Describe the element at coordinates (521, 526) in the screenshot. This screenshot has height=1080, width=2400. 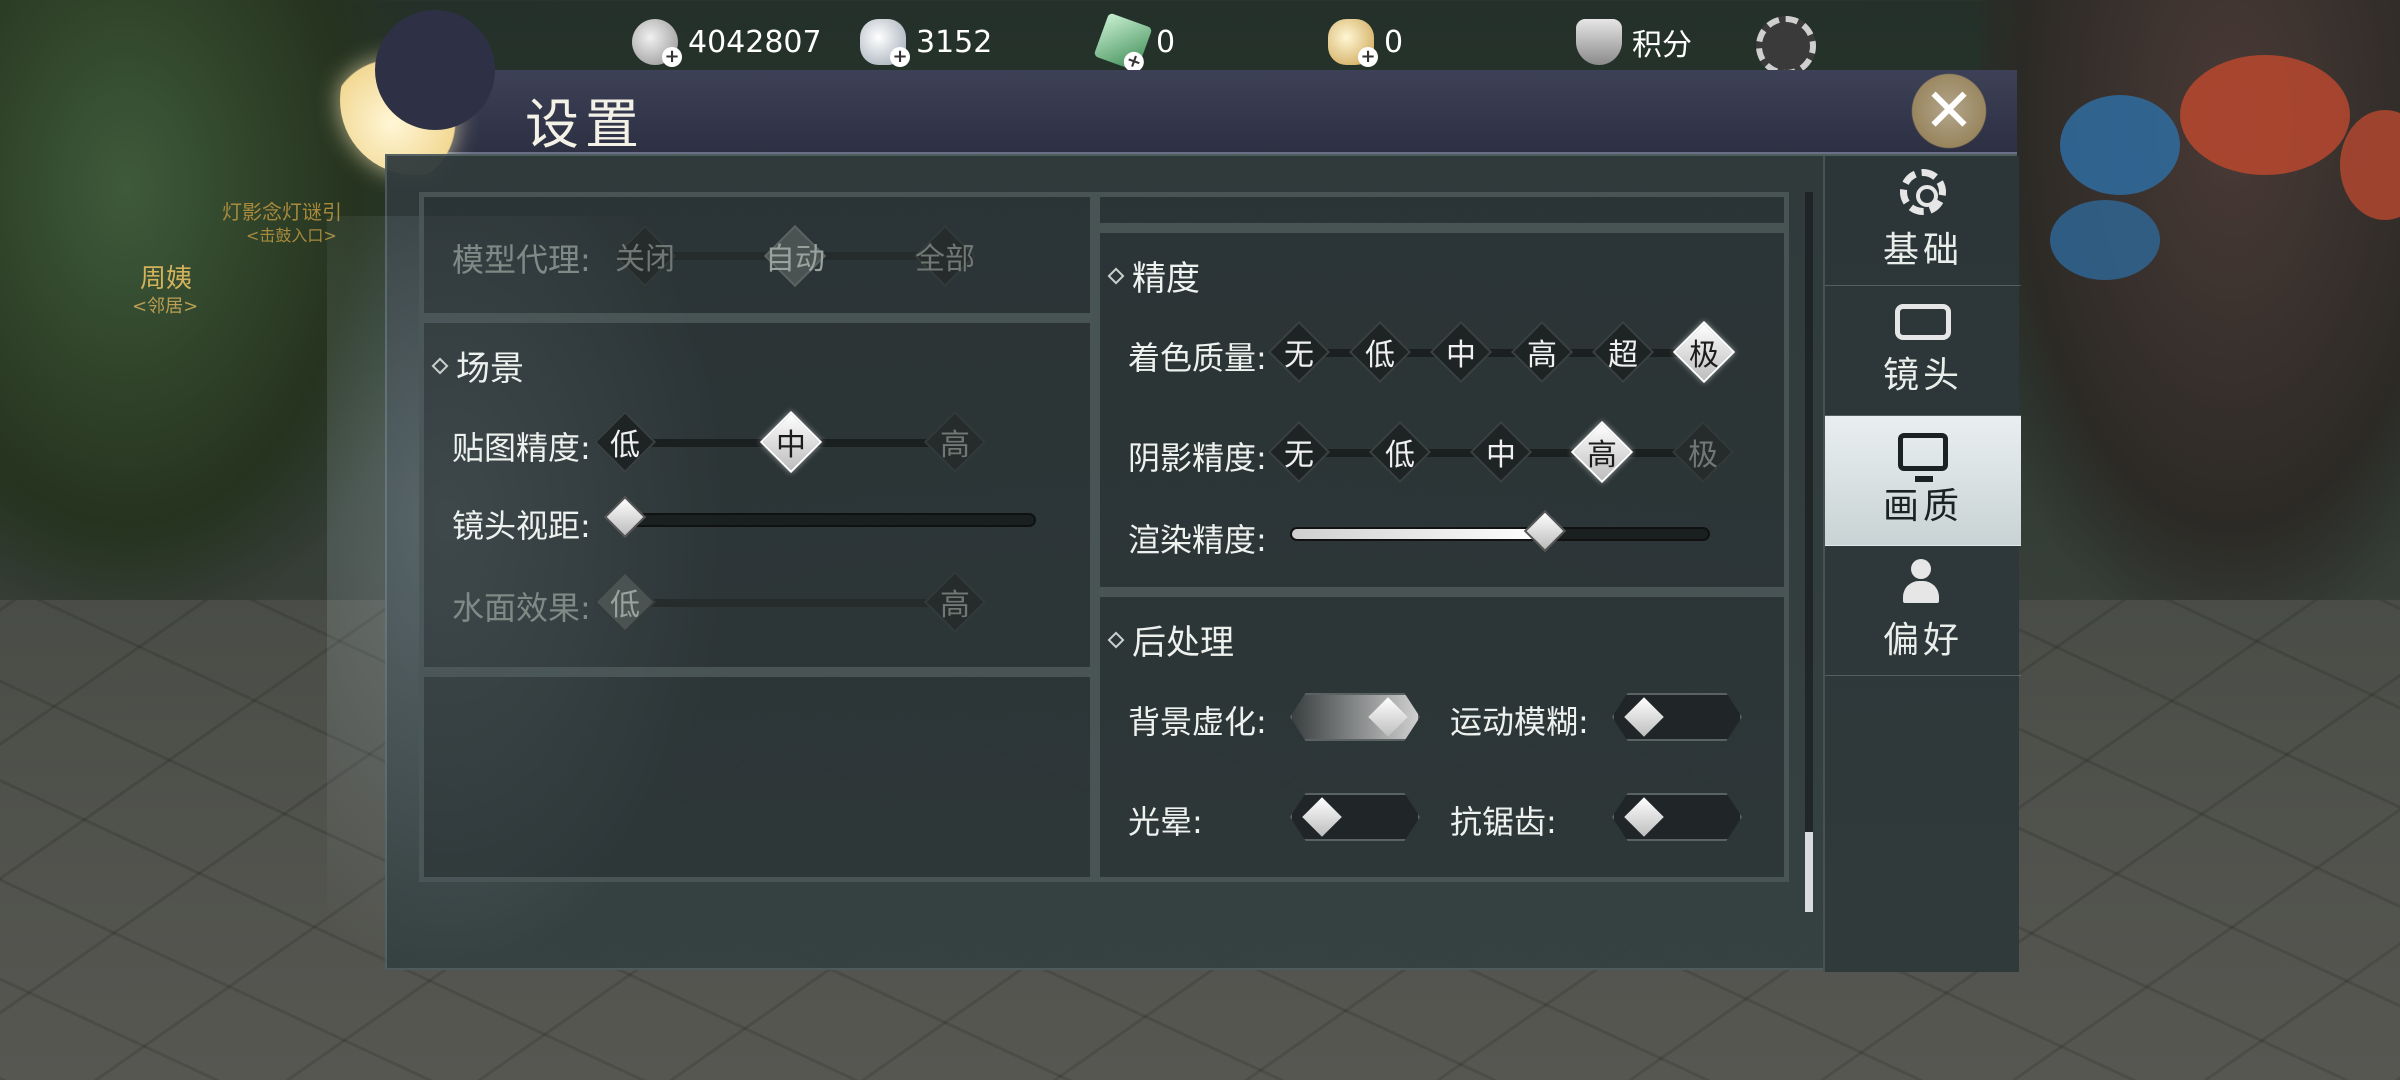
I see `camera-distance-label: 镜头视距:` at that location.